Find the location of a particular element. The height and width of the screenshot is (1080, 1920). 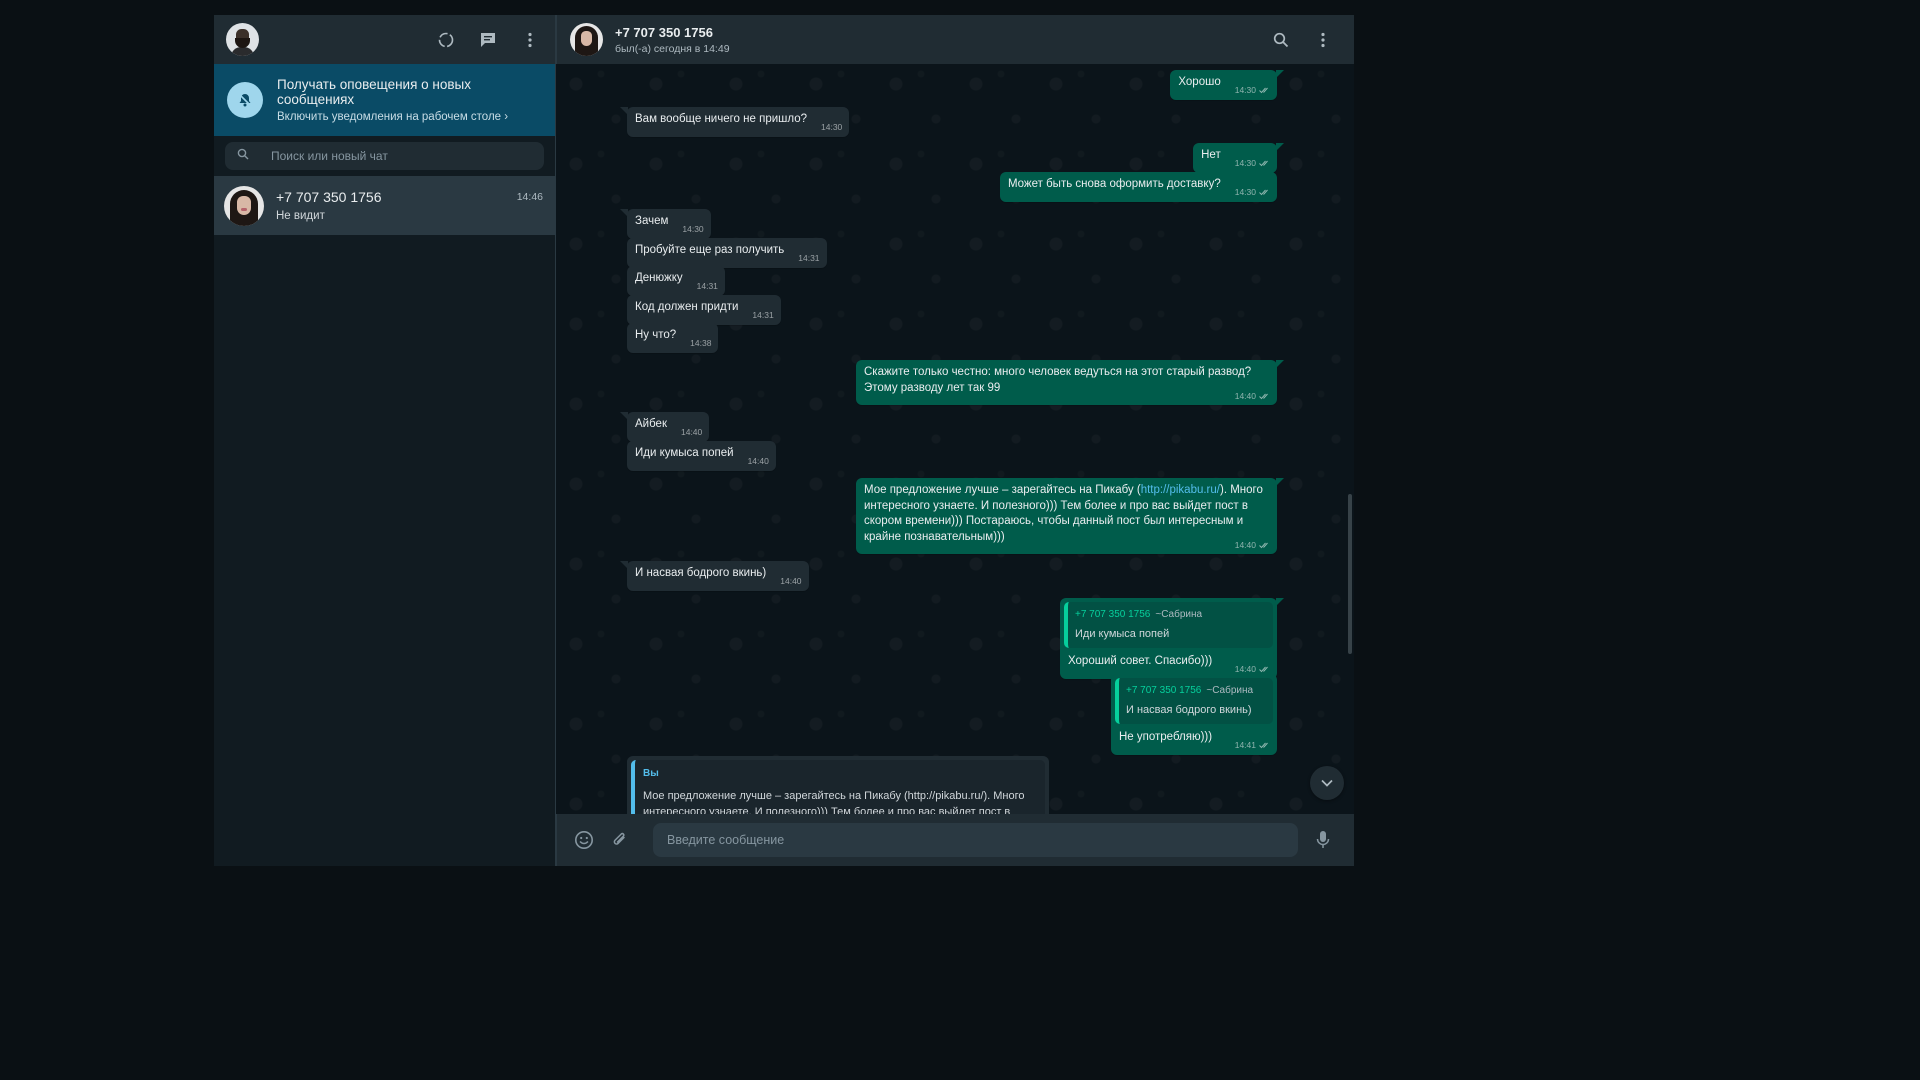

message-incoming: Ну что? 14:38 is located at coordinates (673, 338).